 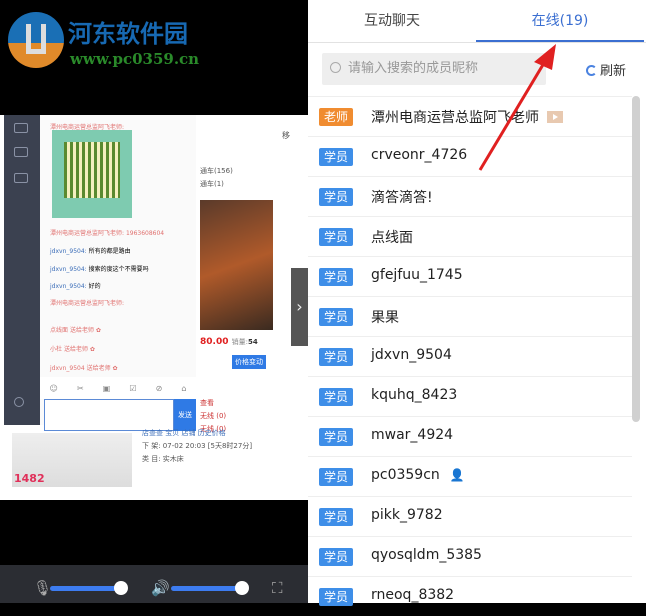 I want to click on divider, so click(x=477, y=42).